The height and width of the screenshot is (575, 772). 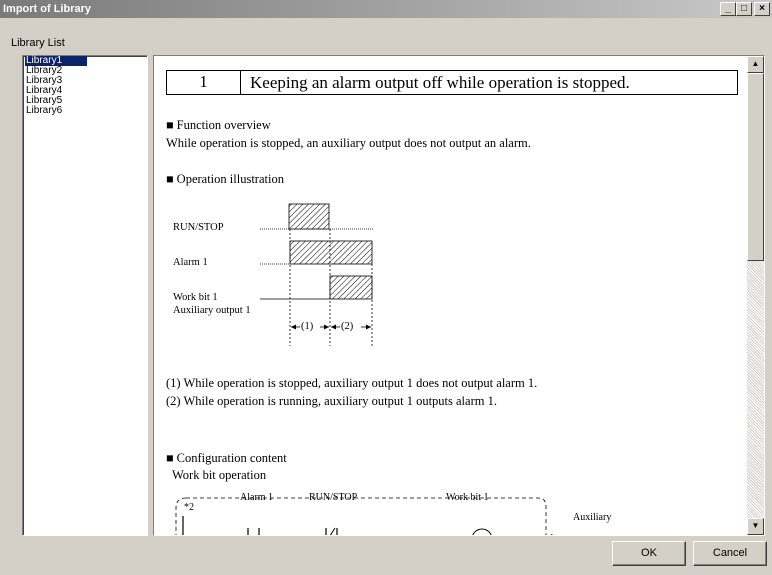 I want to click on minimize-button: _, so click(x=728, y=9).